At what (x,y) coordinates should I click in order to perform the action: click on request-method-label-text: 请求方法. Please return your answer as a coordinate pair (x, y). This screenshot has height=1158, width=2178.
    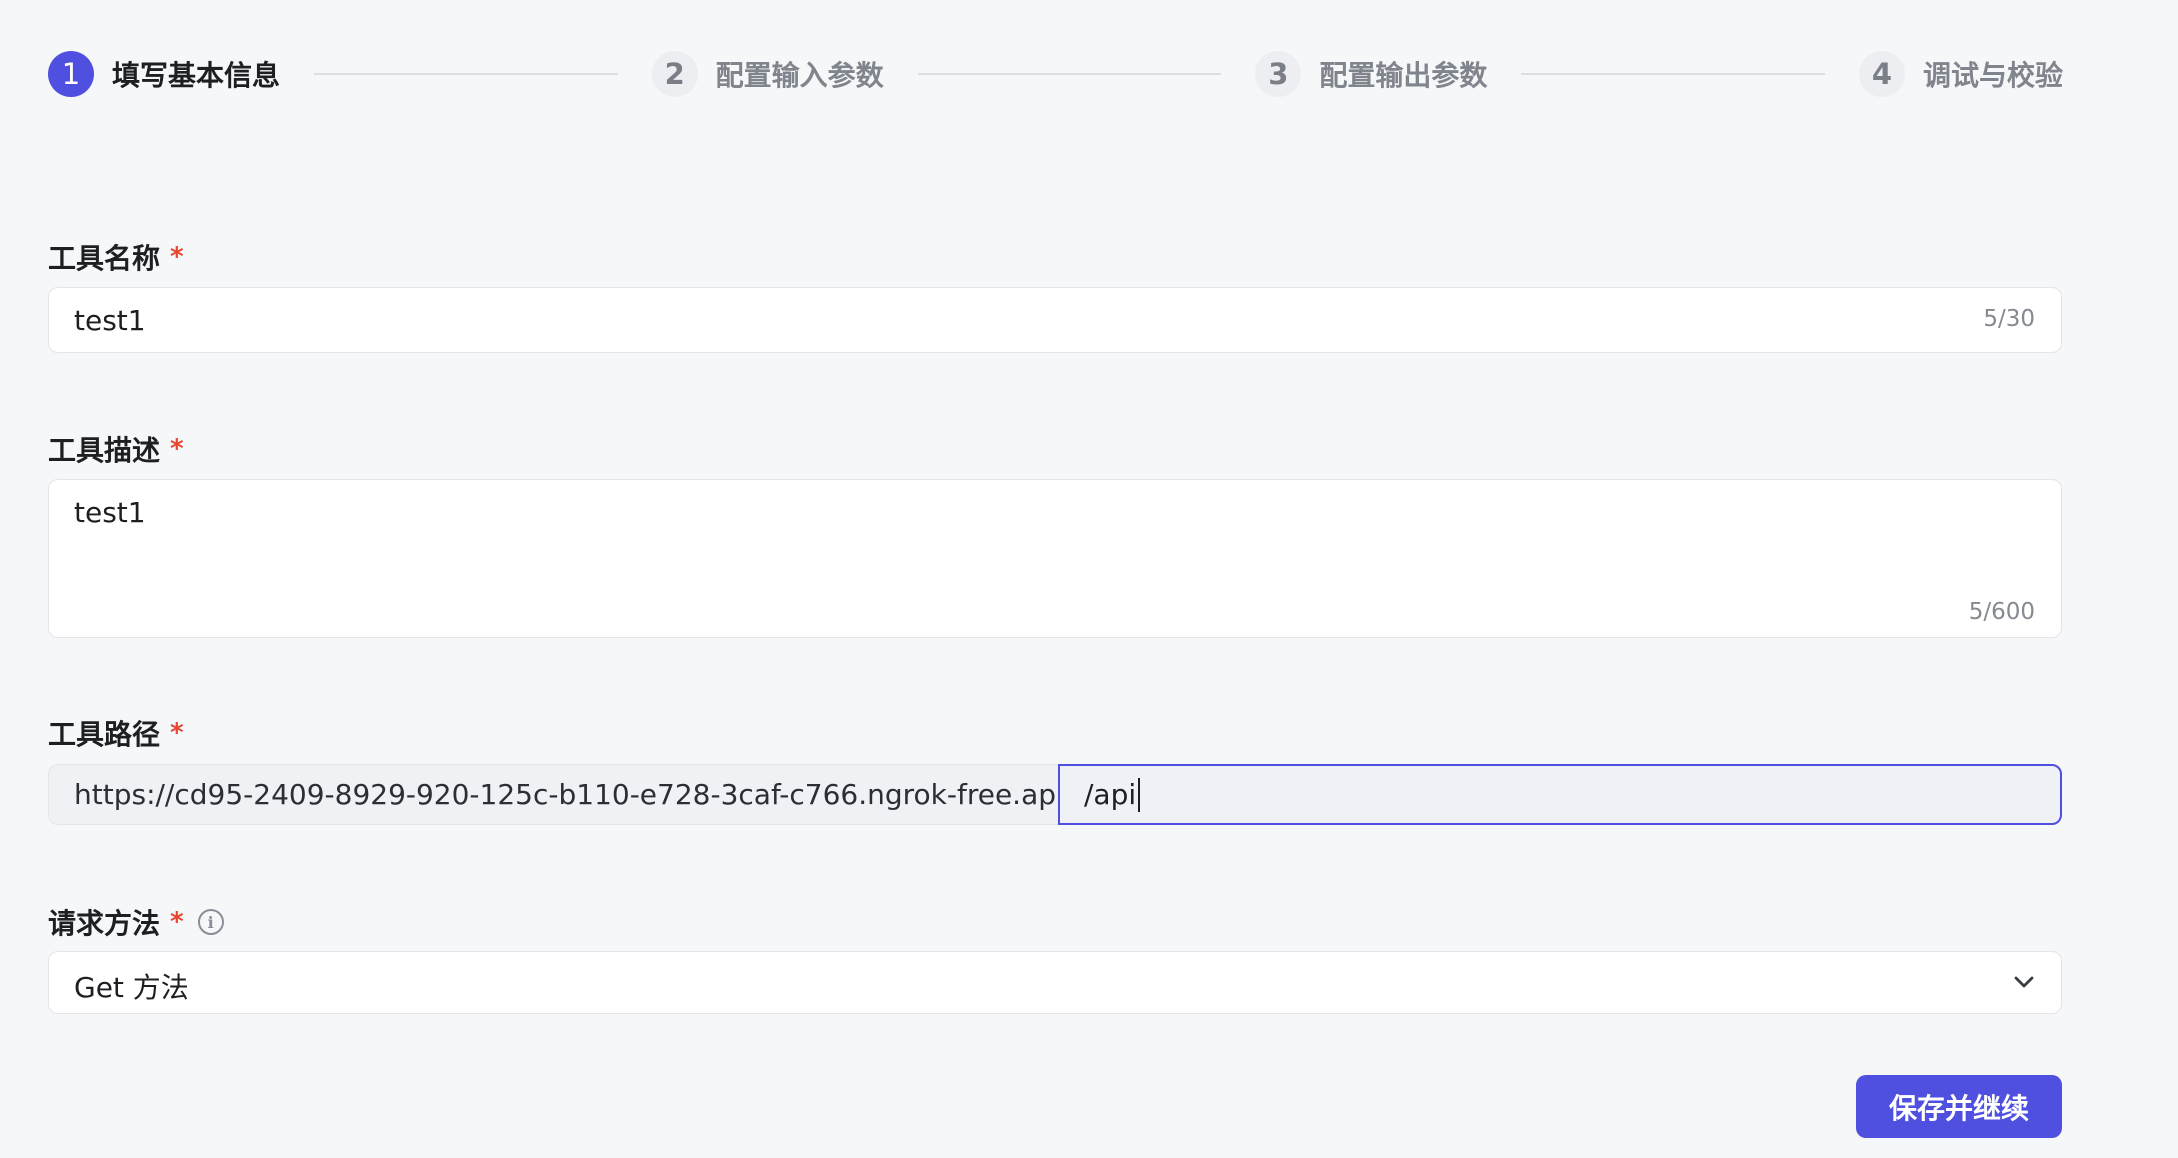
    Looking at the image, I should click on (104, 923).